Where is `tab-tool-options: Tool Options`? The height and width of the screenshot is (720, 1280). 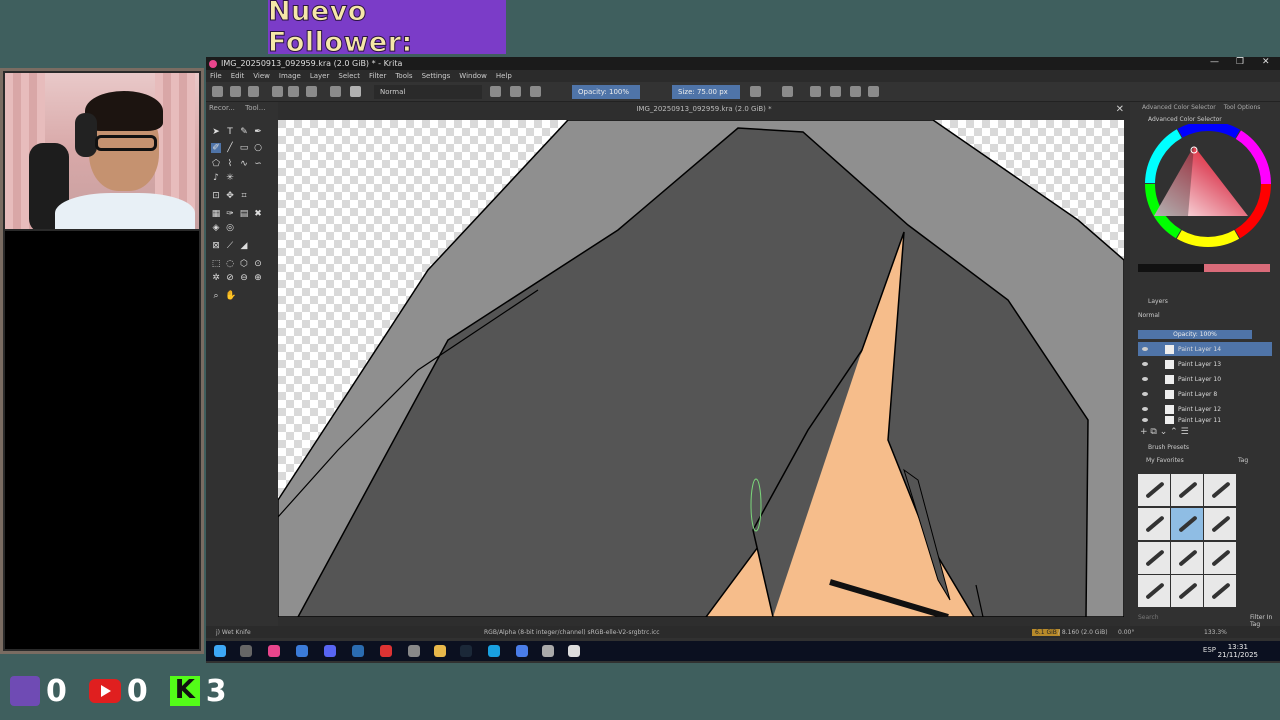 tab-tool-options: Tool Options is located at coordinates (1242, 107).